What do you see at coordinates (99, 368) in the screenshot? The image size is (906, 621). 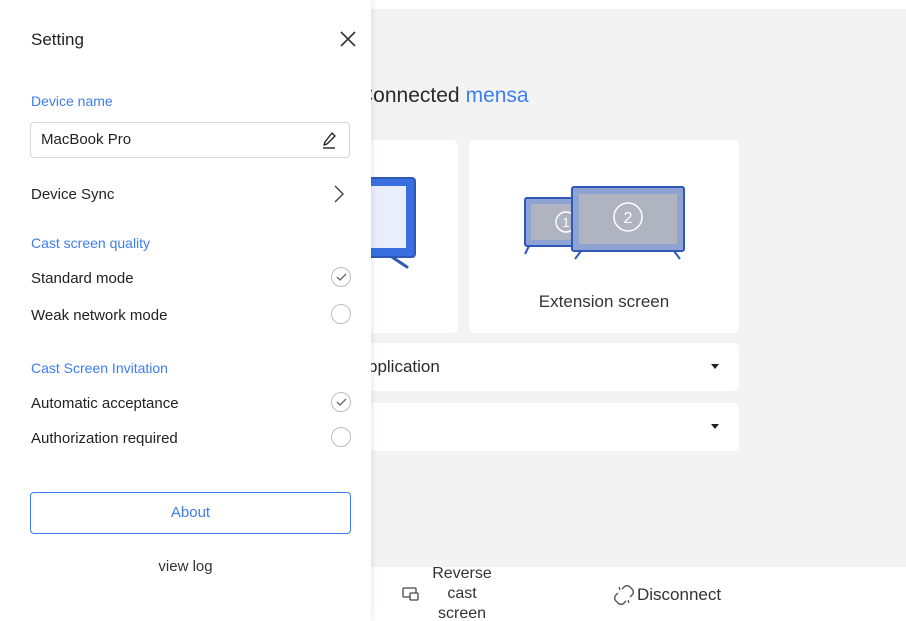 I see `cast-invitation-heading: Cast Screen Invitation` at bounding box center [99, 368].